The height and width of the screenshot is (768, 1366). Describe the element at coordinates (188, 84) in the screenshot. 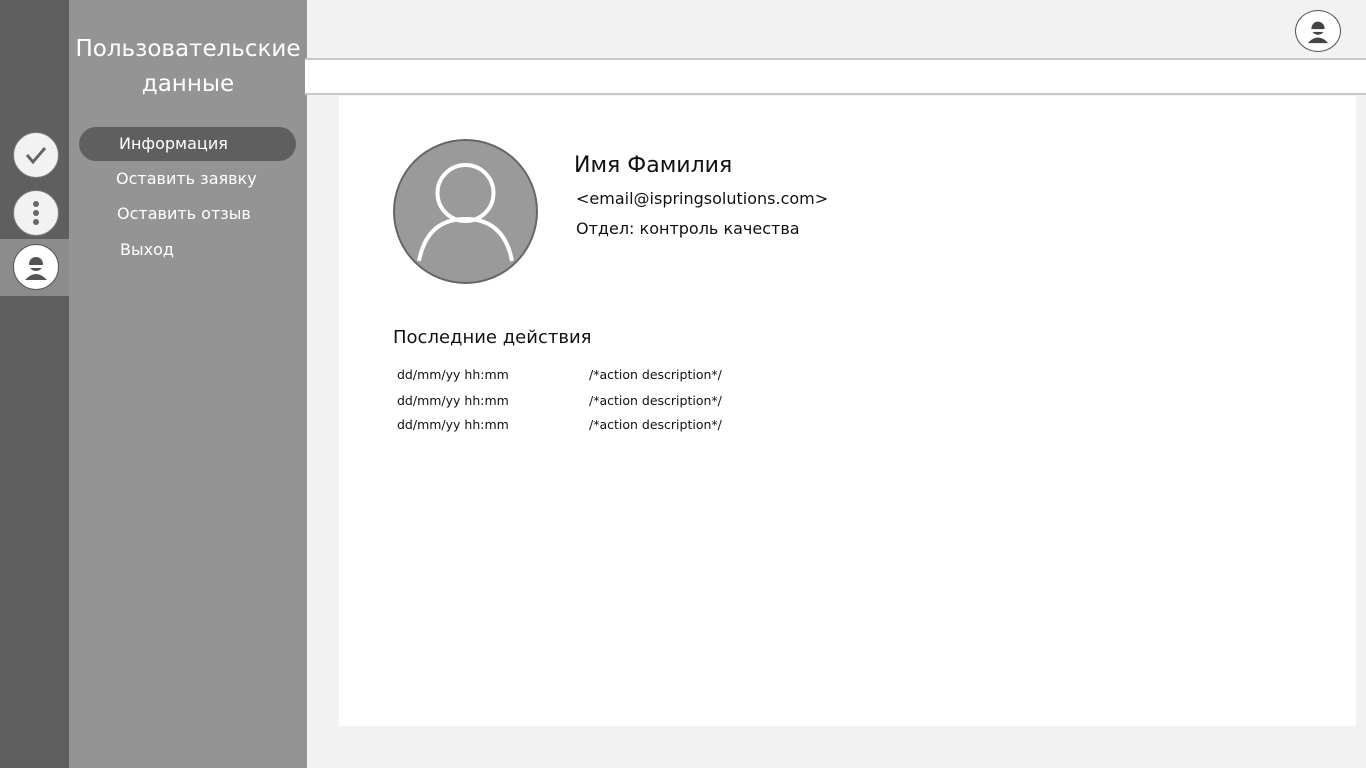

I see `sidebar-title-line2: данные` at that location.